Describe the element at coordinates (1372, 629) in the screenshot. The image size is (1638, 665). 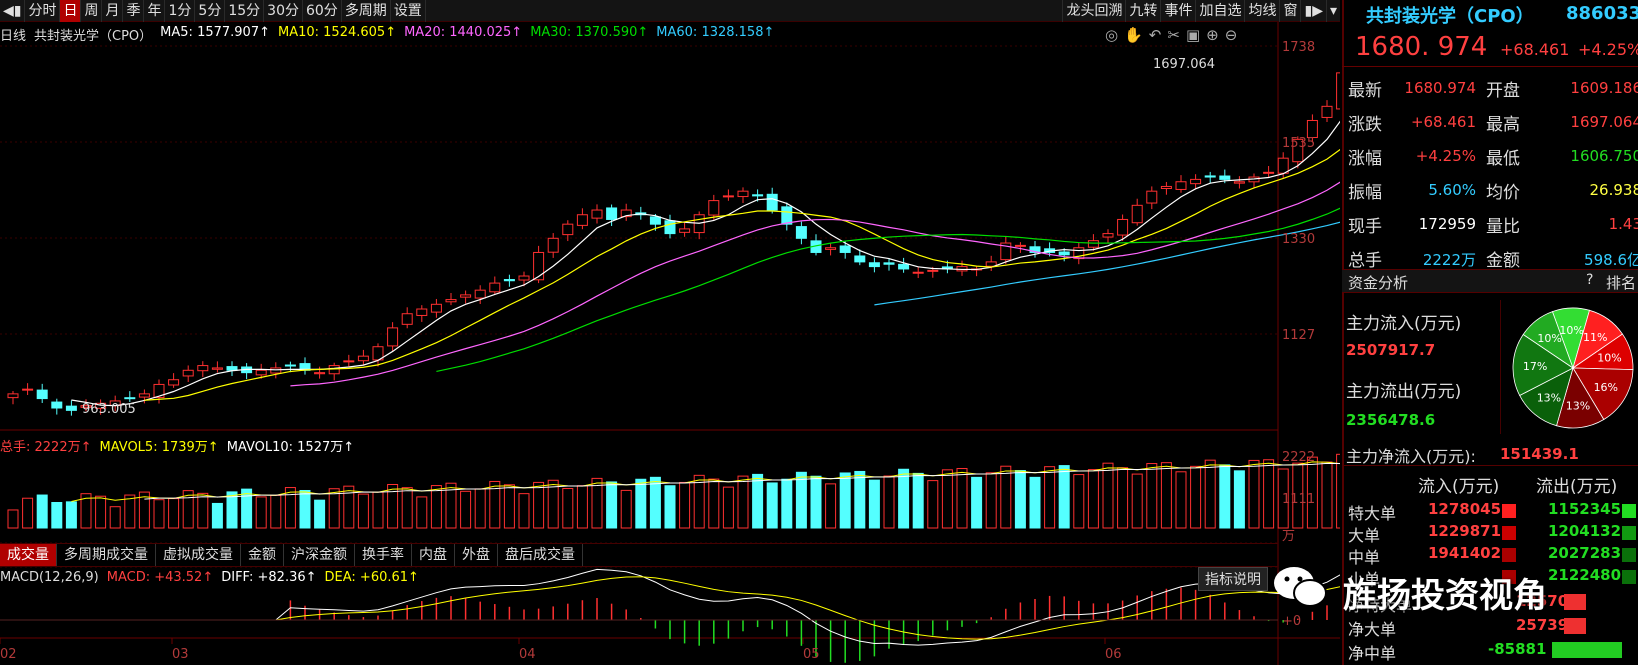
I see `net-label: 净大单` at that location.